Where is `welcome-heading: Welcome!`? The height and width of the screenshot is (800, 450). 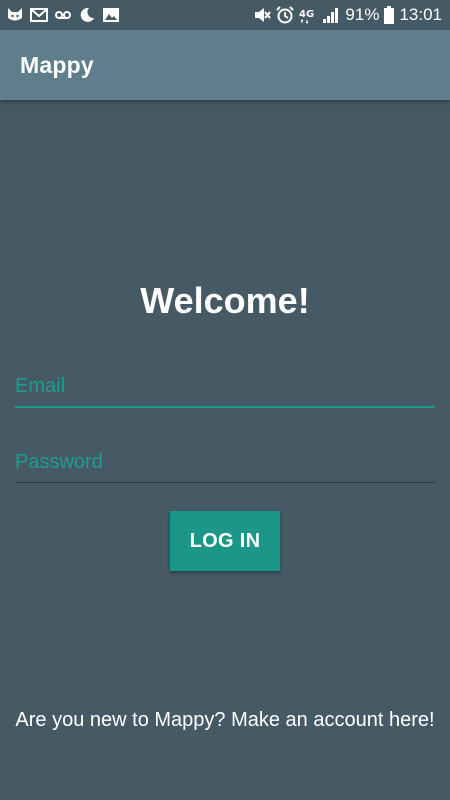
welcome-heading: Welcome! is located at coordinates (225, 300).